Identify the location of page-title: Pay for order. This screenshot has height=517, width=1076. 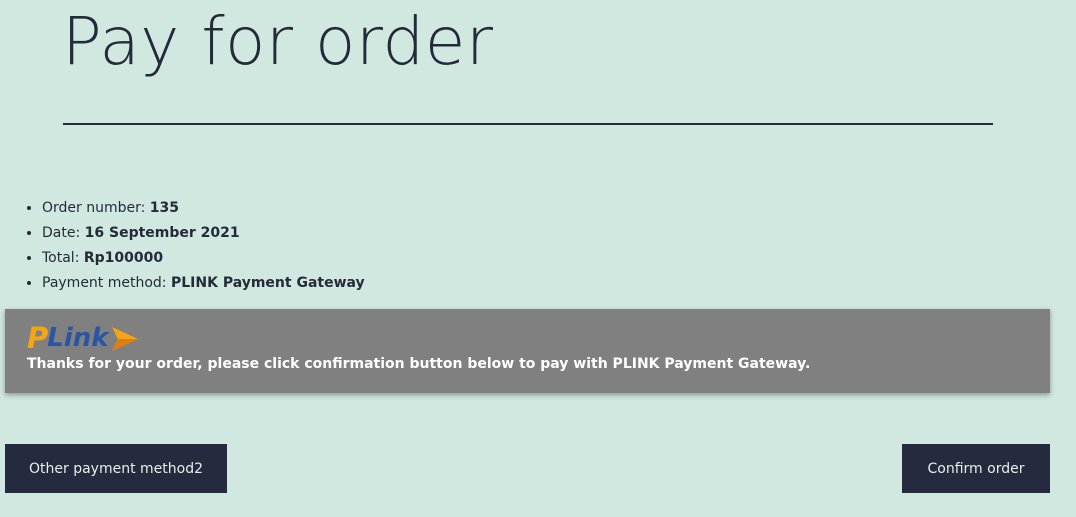
(278, 41).